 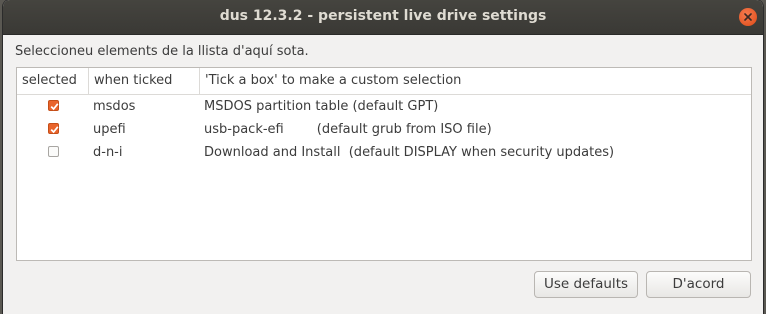 I want to click on ok-button: D'acord, so click(x=698, y=284).